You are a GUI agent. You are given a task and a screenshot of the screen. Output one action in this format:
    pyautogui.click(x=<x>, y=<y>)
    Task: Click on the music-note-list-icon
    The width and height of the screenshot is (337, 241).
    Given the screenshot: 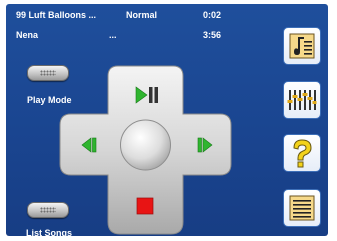 What is the action you would take?
    pyautogui.click(x=302, y=46)
    